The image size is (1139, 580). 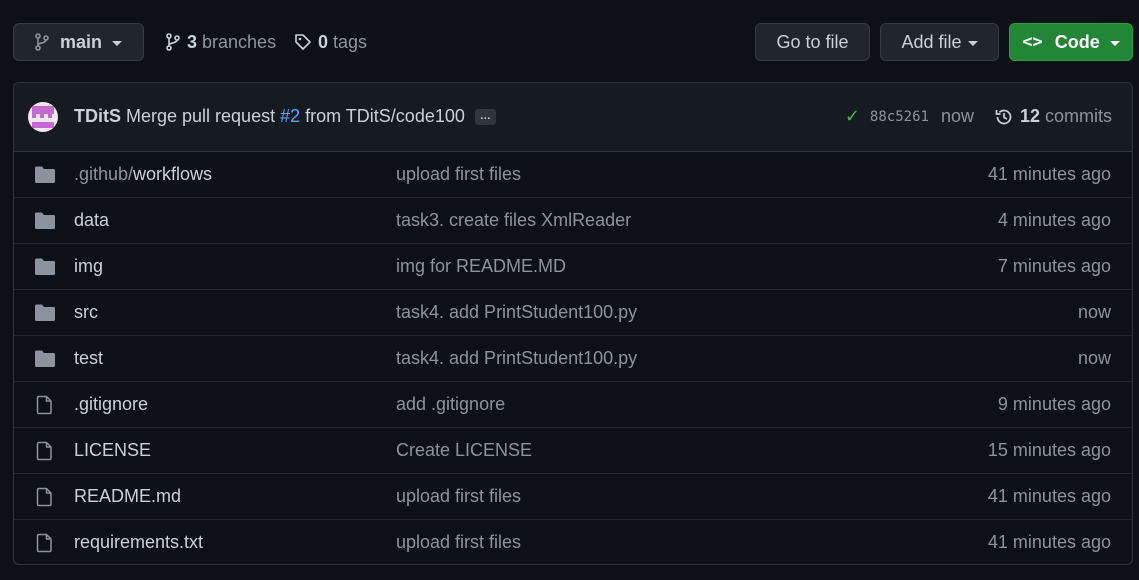 What do you see at coordinates (899, 117) in the screenshot?
I see `commit-sha: 88c5261` at bounding box center [899, 117].